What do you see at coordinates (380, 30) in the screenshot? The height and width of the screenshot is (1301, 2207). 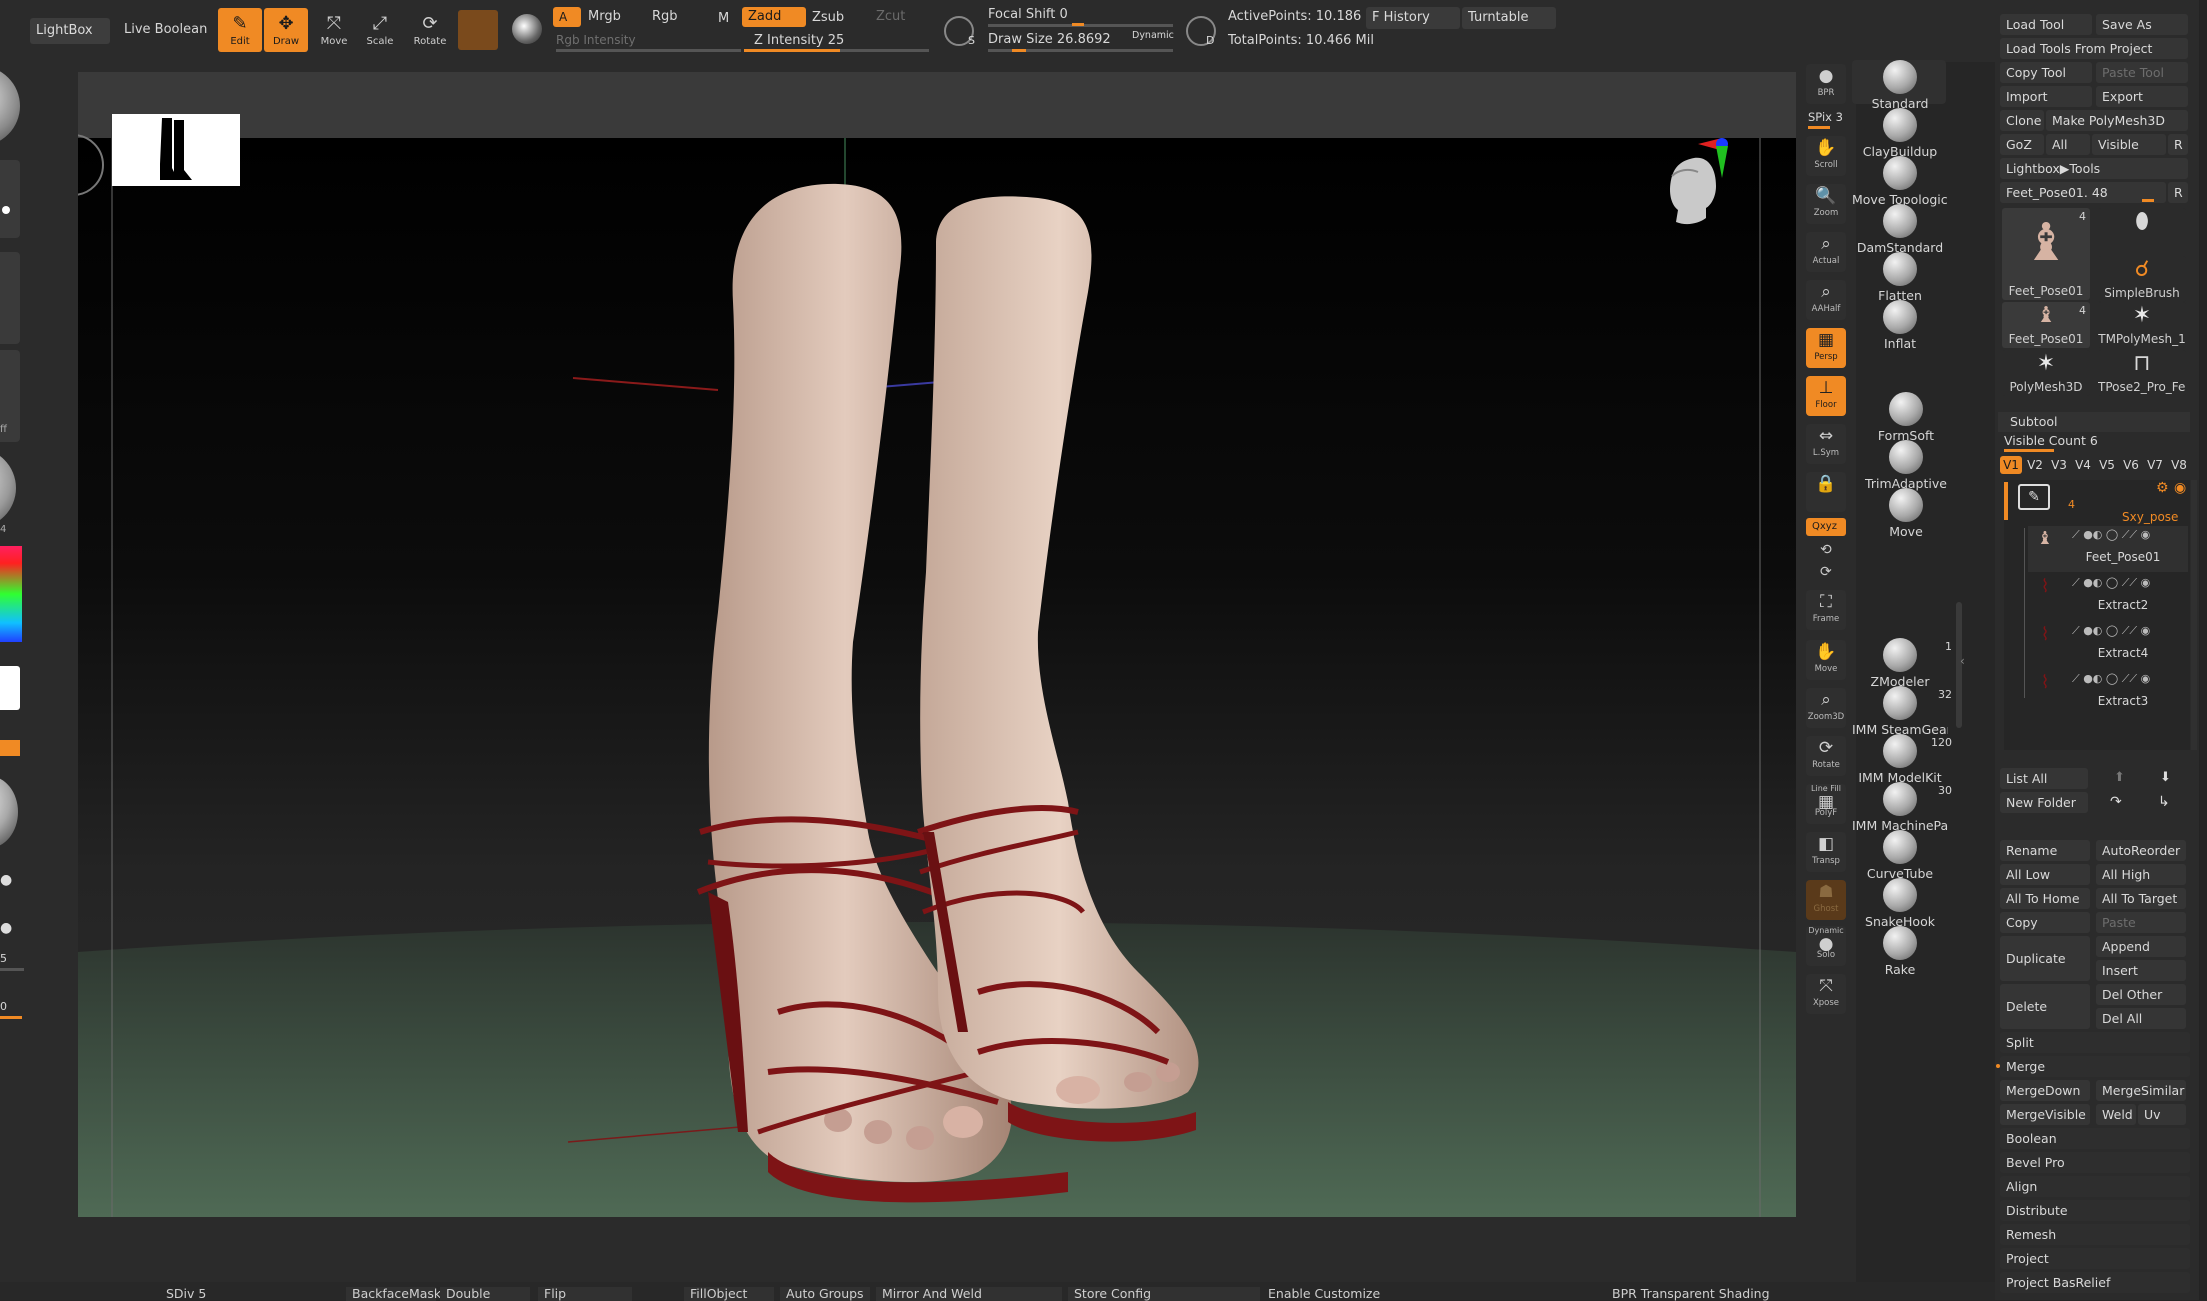 I see `scale-mode-button: ⤢ Scale` at bounding box center [380, 30].